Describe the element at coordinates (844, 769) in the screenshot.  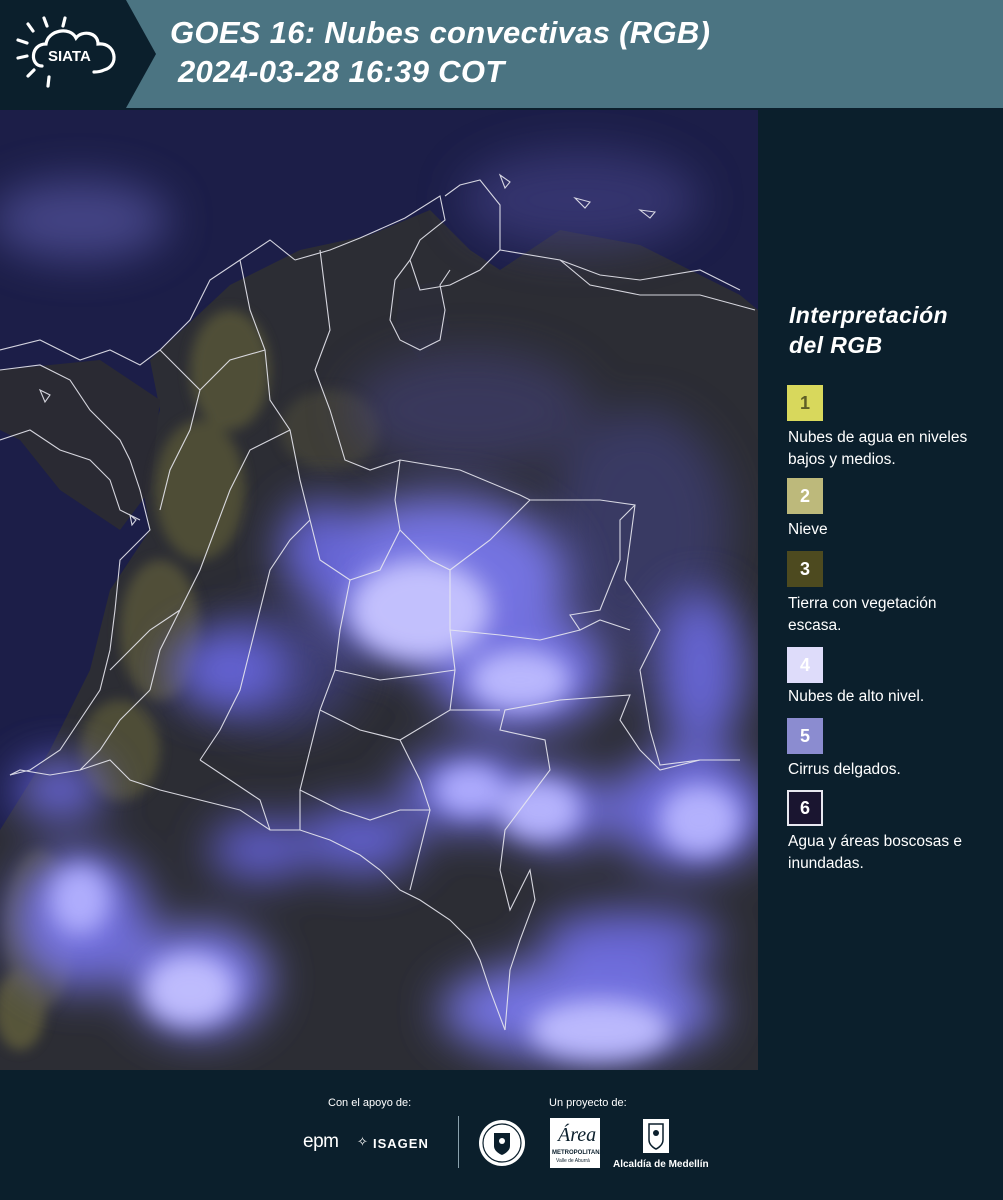
I see `legend-label-5: Cirrus delgados.` at that location.